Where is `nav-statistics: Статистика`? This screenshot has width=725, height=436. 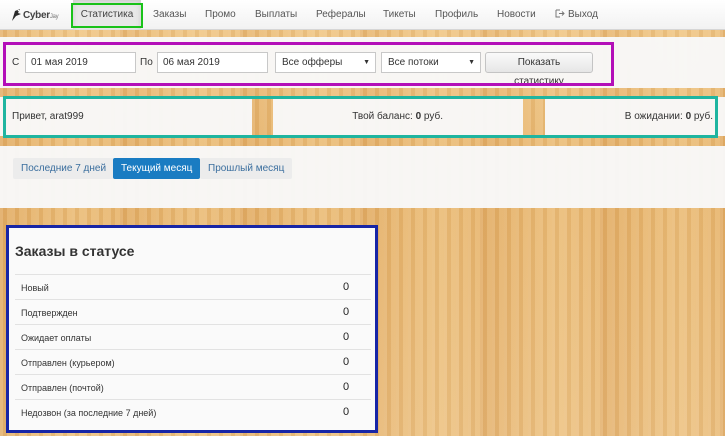
nav-statistics: Статистика is located at coordinates (107, 15).